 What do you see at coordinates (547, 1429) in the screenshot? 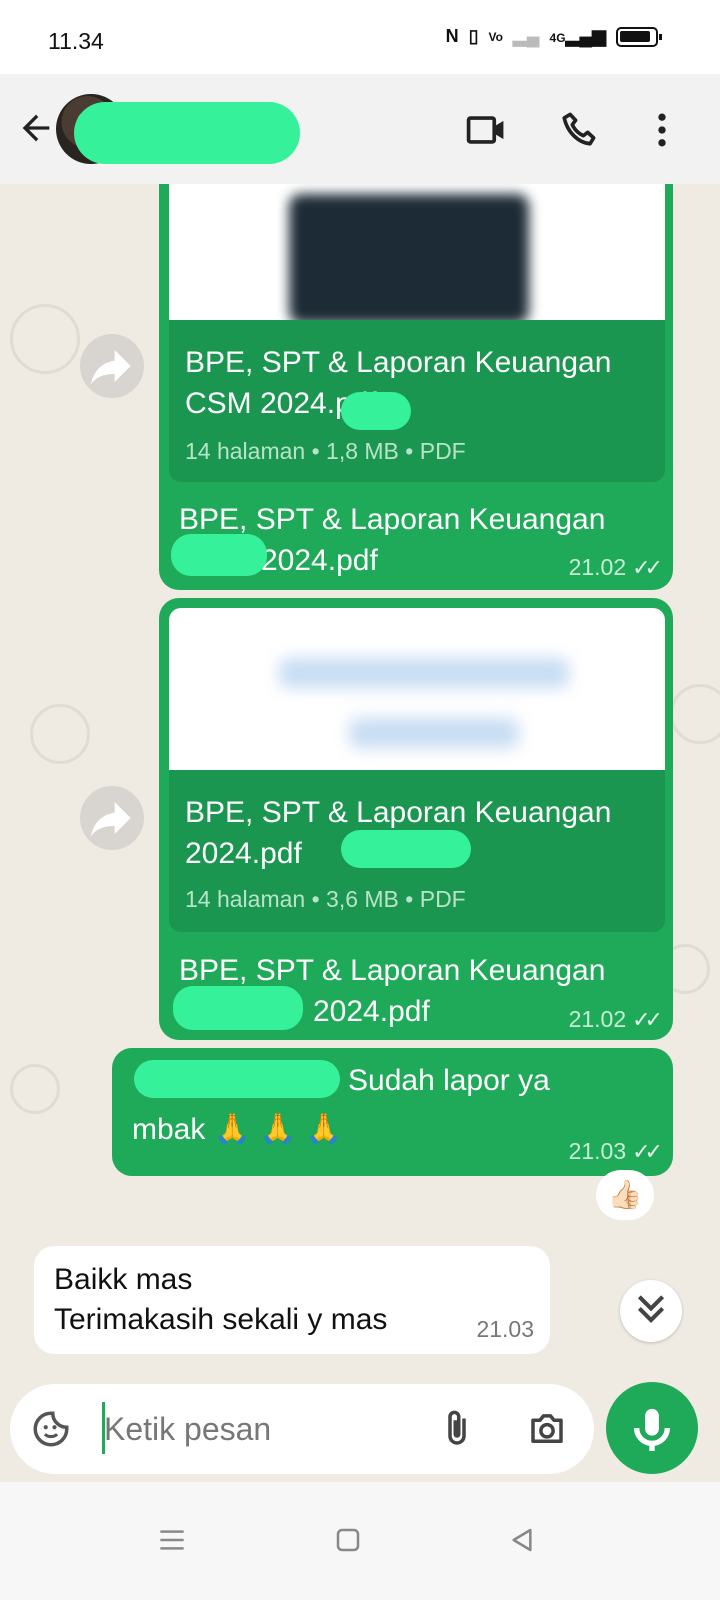
I see `camera-icon` at bounding box center [547, 1429].